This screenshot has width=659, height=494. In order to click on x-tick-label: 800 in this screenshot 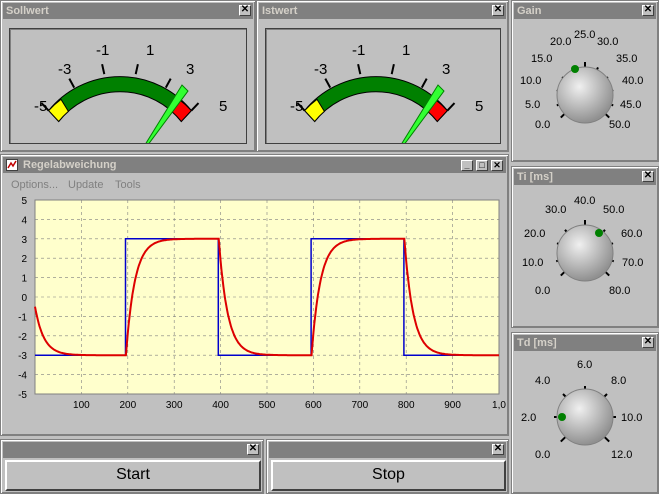, I will do `click(406, 405)`.